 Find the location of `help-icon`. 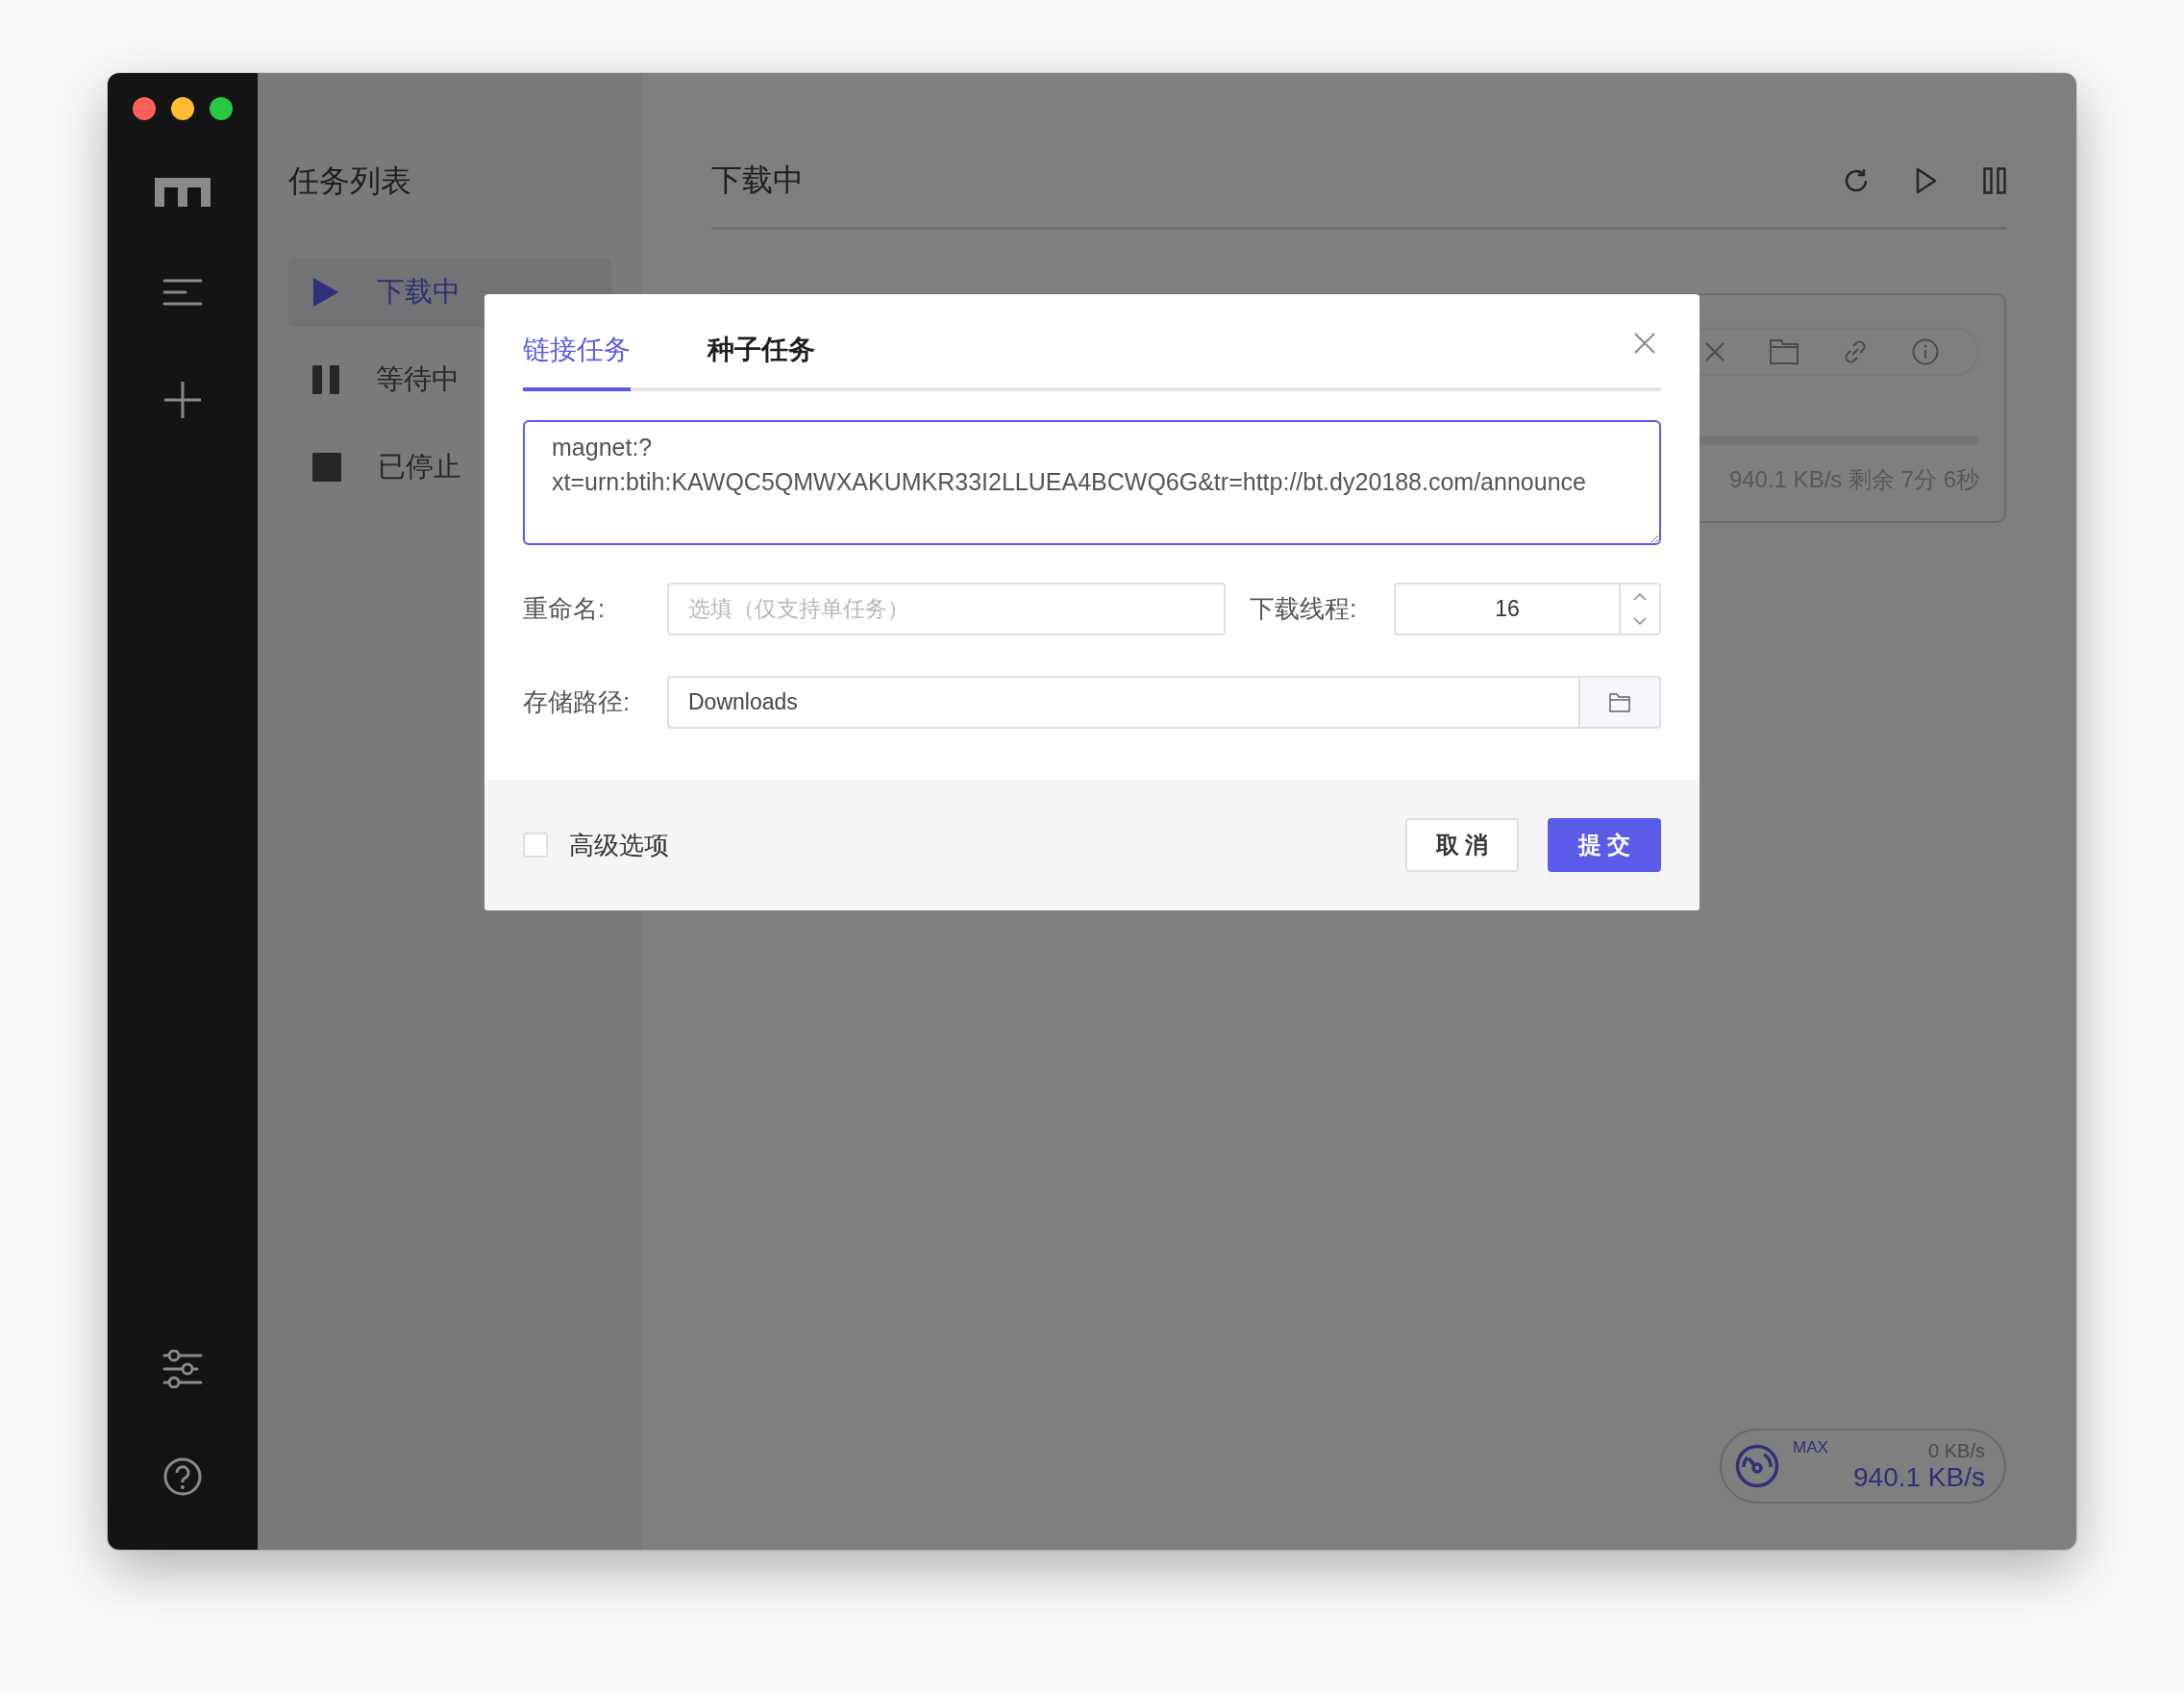

help-icon is located at coordinates (182, 1476).